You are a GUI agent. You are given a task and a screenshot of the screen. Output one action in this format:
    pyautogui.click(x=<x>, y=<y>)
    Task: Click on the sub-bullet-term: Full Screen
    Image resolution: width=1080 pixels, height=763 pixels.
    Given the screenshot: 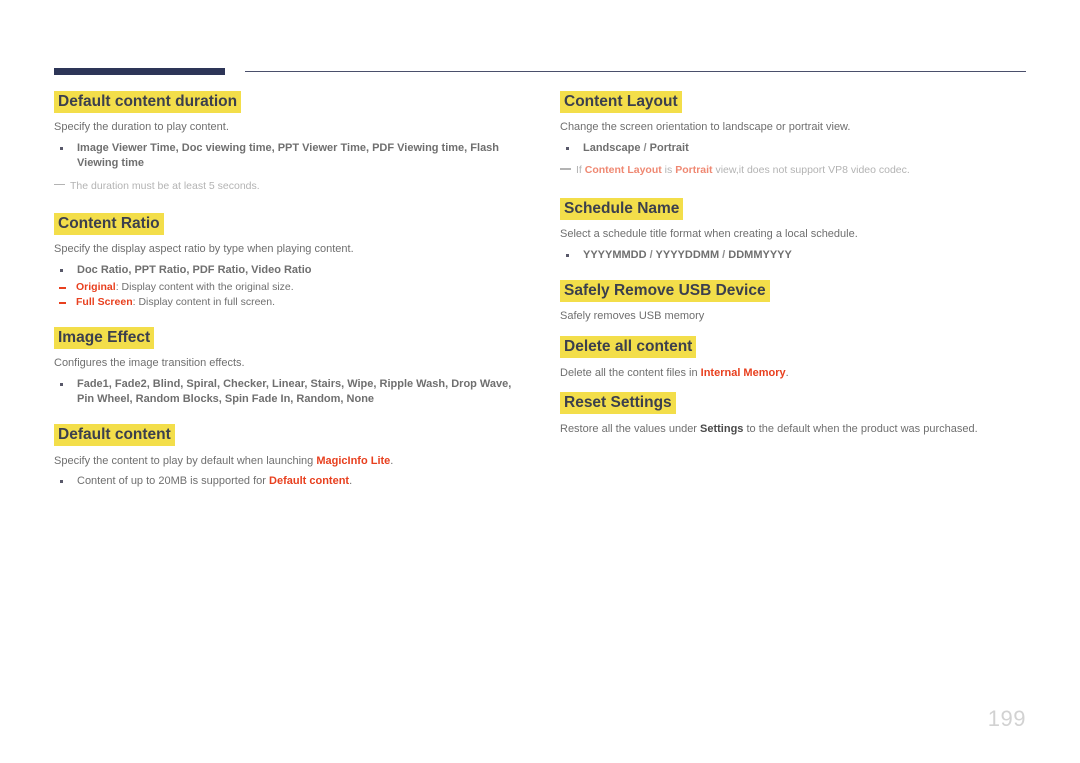 What is the action you would take?
    pyautogui.click(x=104, y=302)
    